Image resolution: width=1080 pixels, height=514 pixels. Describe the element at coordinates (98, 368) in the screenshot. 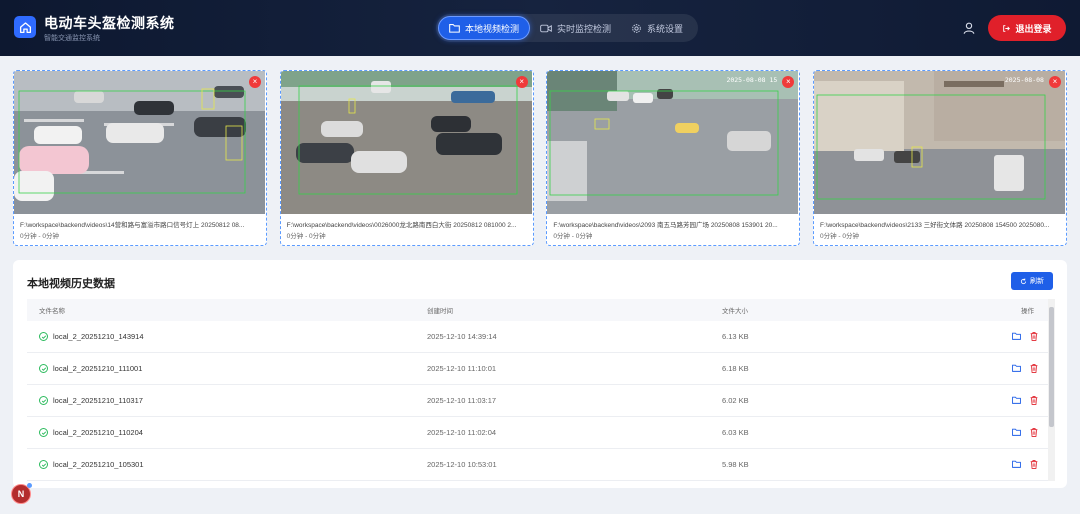

I see `file-name: local_2_20251210_111001` at that location.